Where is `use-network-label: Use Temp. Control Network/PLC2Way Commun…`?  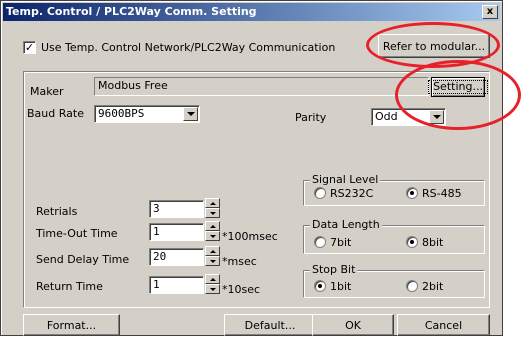 use-network-label: Use Temp. Control Network/PLC2Way Commun… is located at coordinates (188, 47).